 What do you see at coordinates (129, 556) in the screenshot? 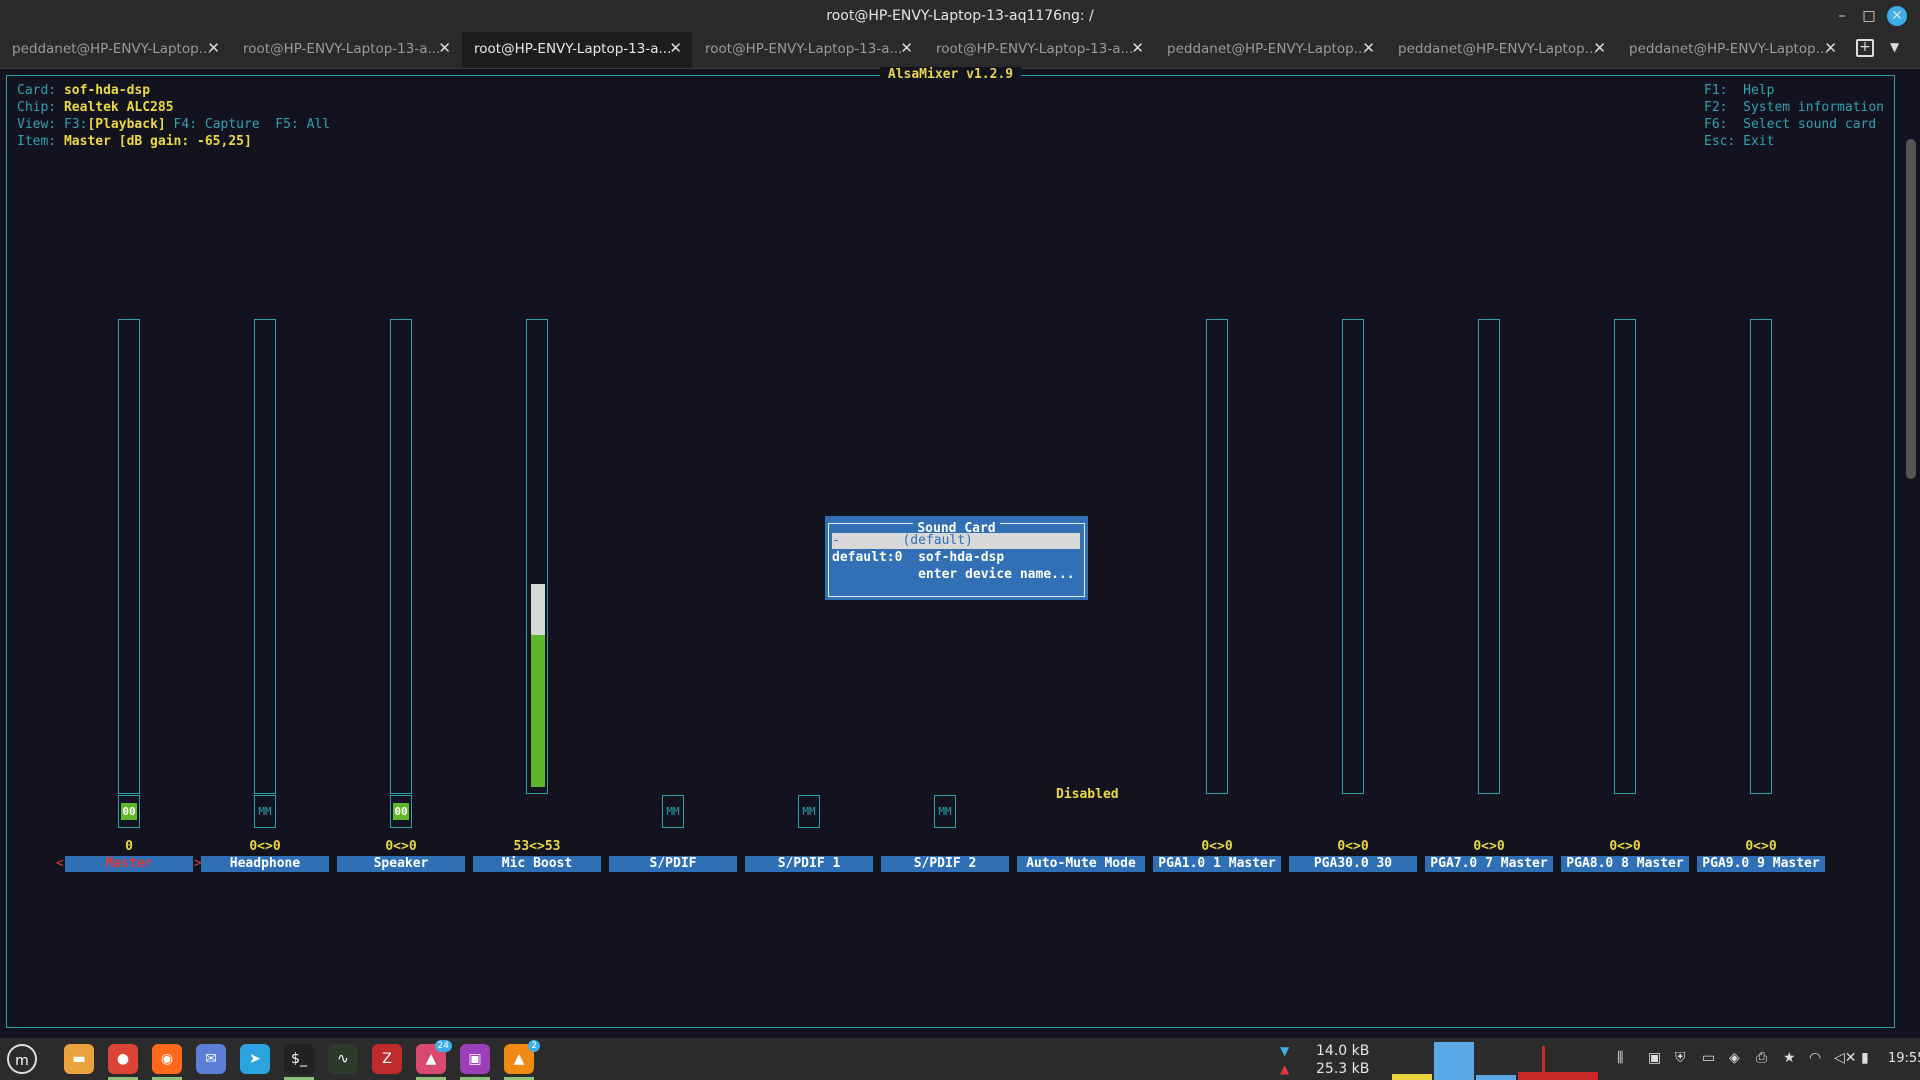
I see `volume-slider-master` at bounding box center [129, 556].